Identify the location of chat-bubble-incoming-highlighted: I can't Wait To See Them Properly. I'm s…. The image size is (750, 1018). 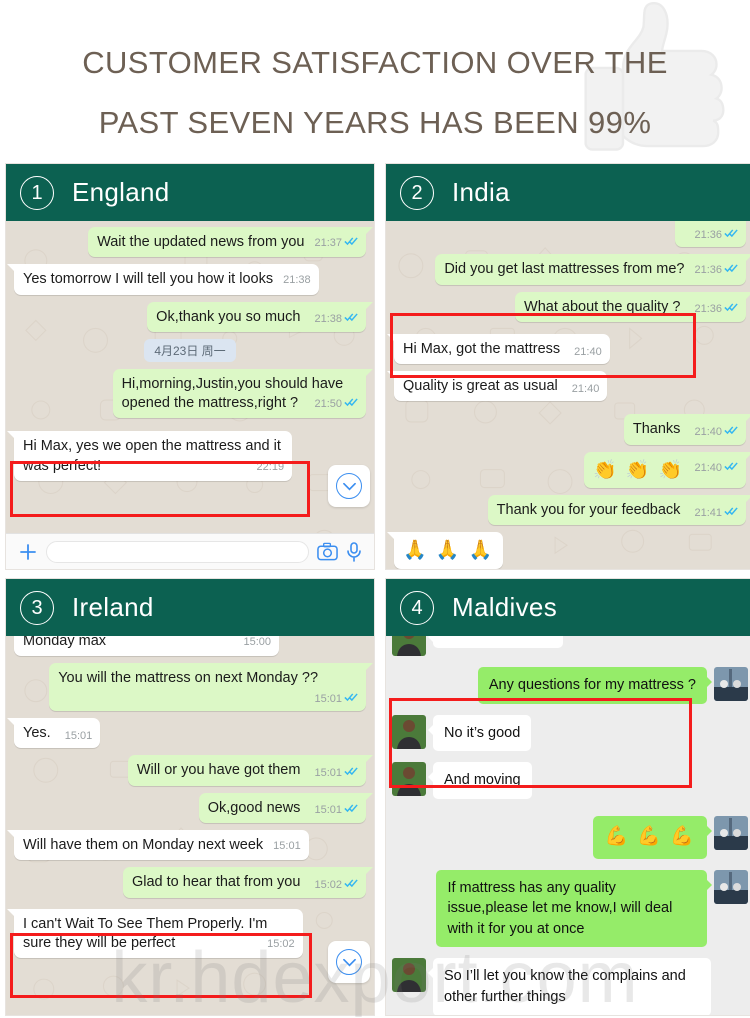
(155, 933).